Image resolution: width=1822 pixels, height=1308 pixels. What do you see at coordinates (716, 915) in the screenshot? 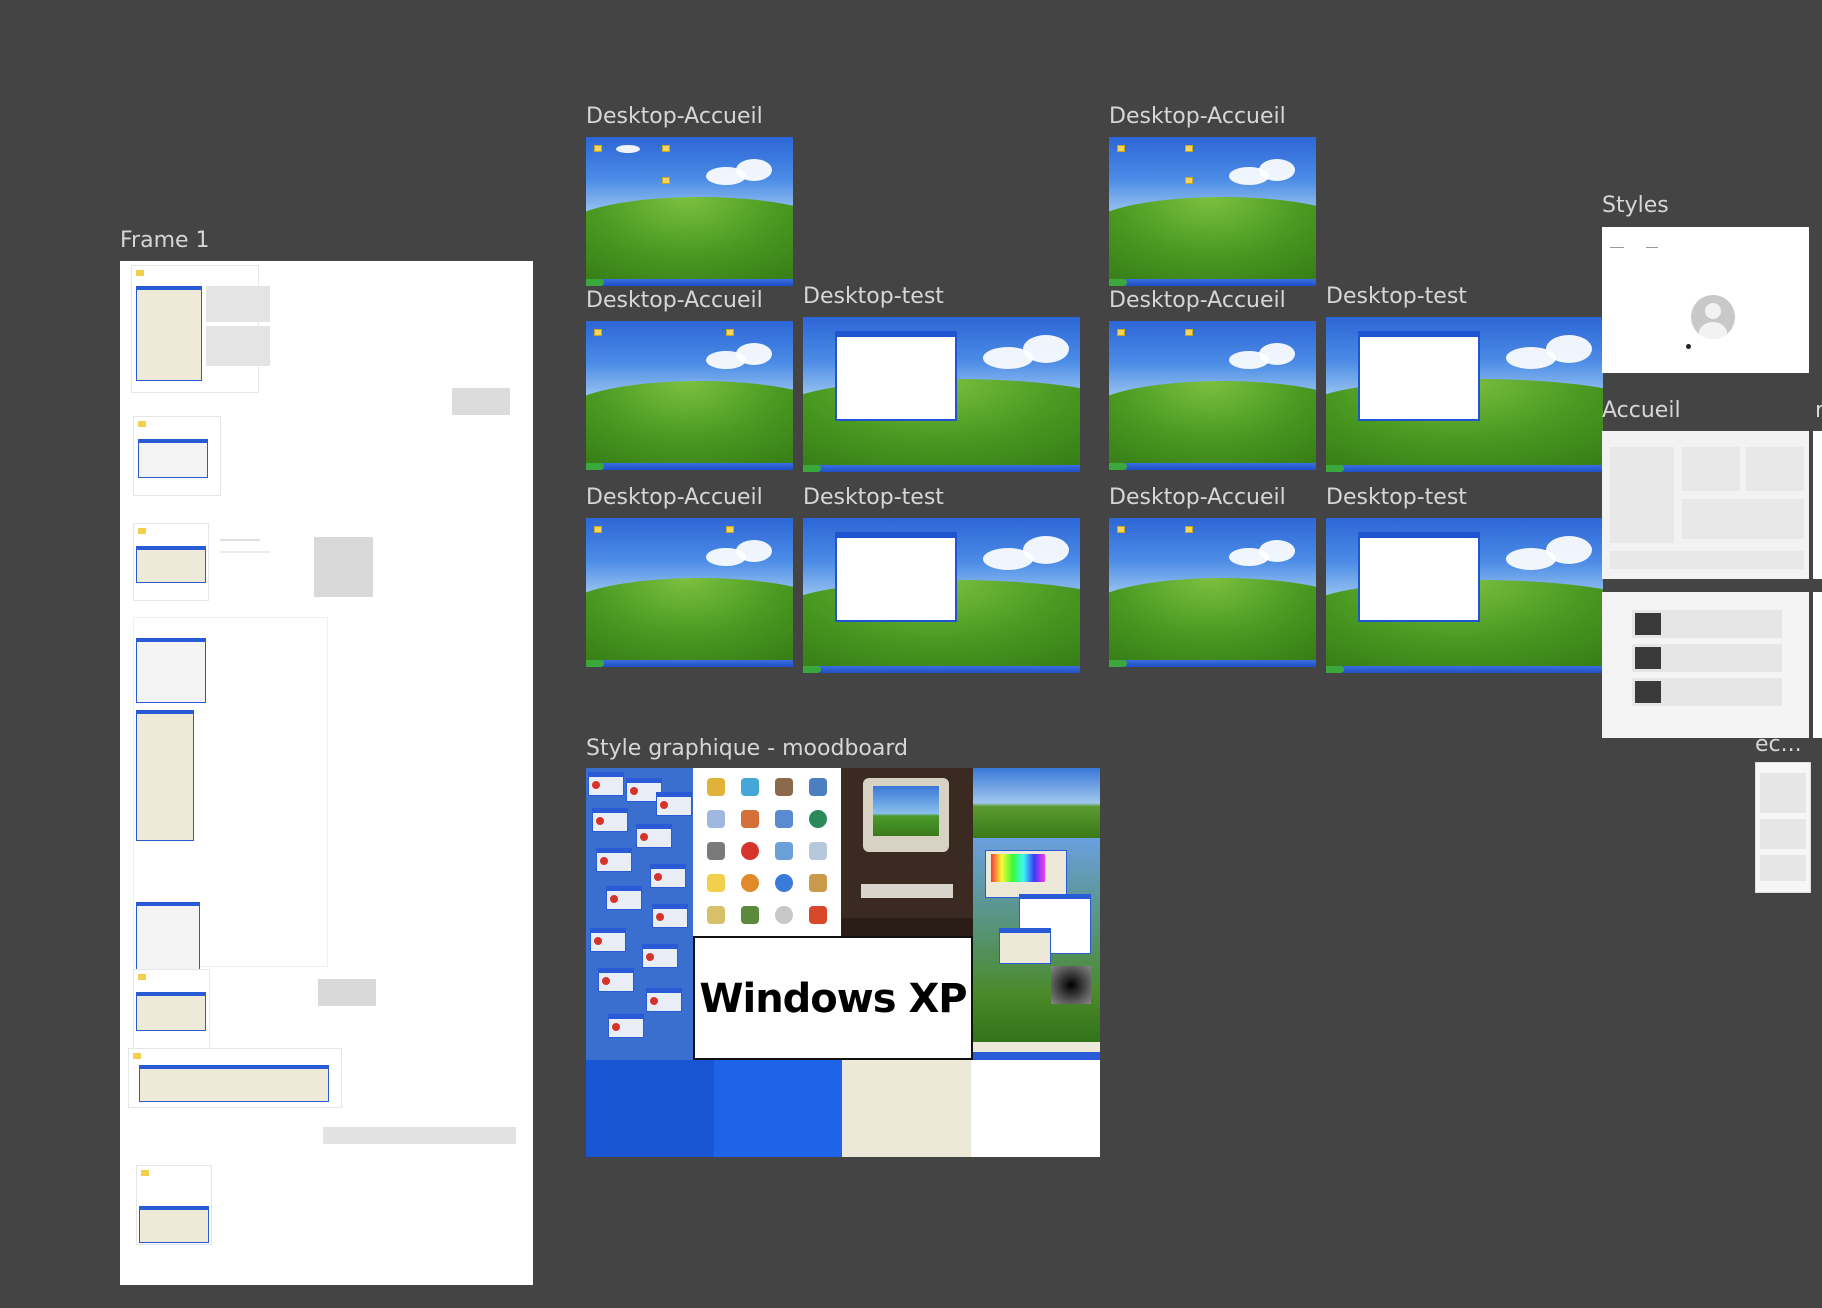
I see `search-icon` at bounding box center [716, 915].